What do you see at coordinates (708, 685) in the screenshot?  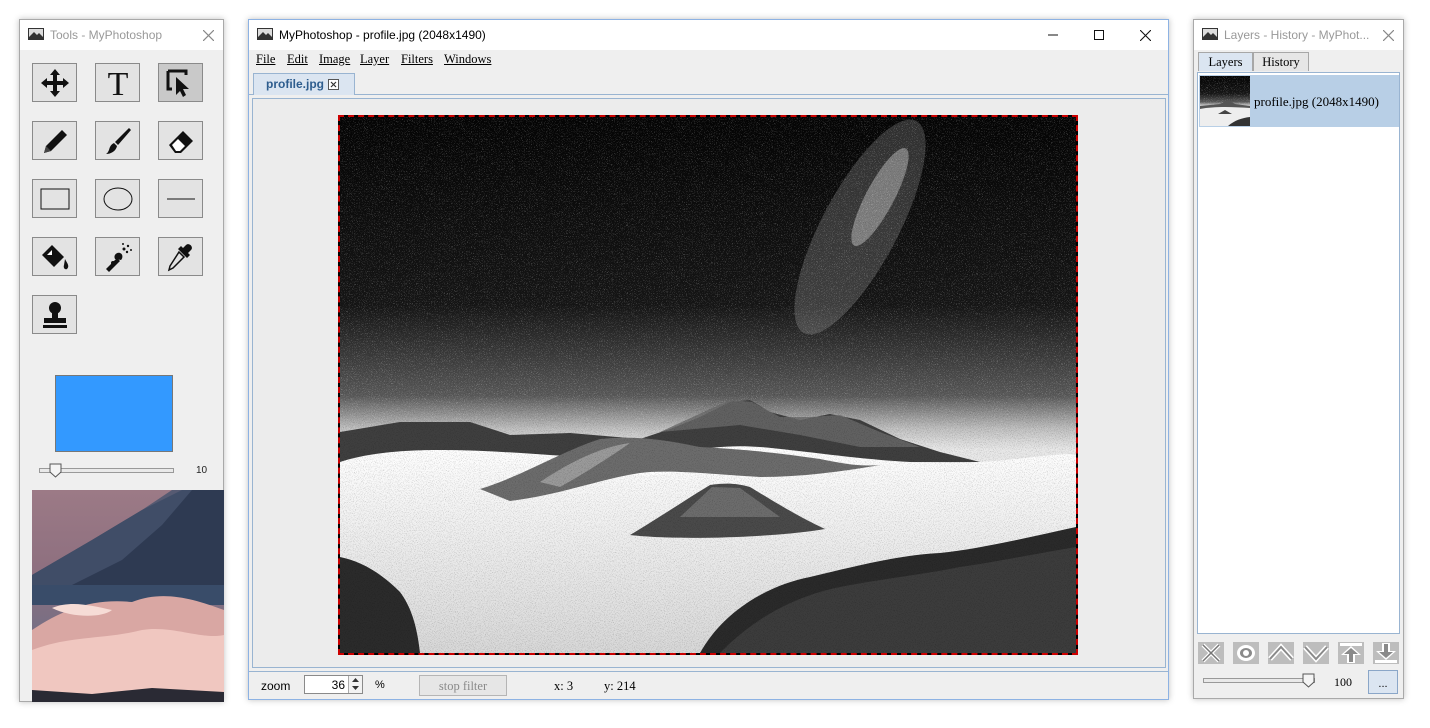 I see `status-bar: zoom 36 % stop filter x: 3 y: 214` at bounding box center [708, 685].